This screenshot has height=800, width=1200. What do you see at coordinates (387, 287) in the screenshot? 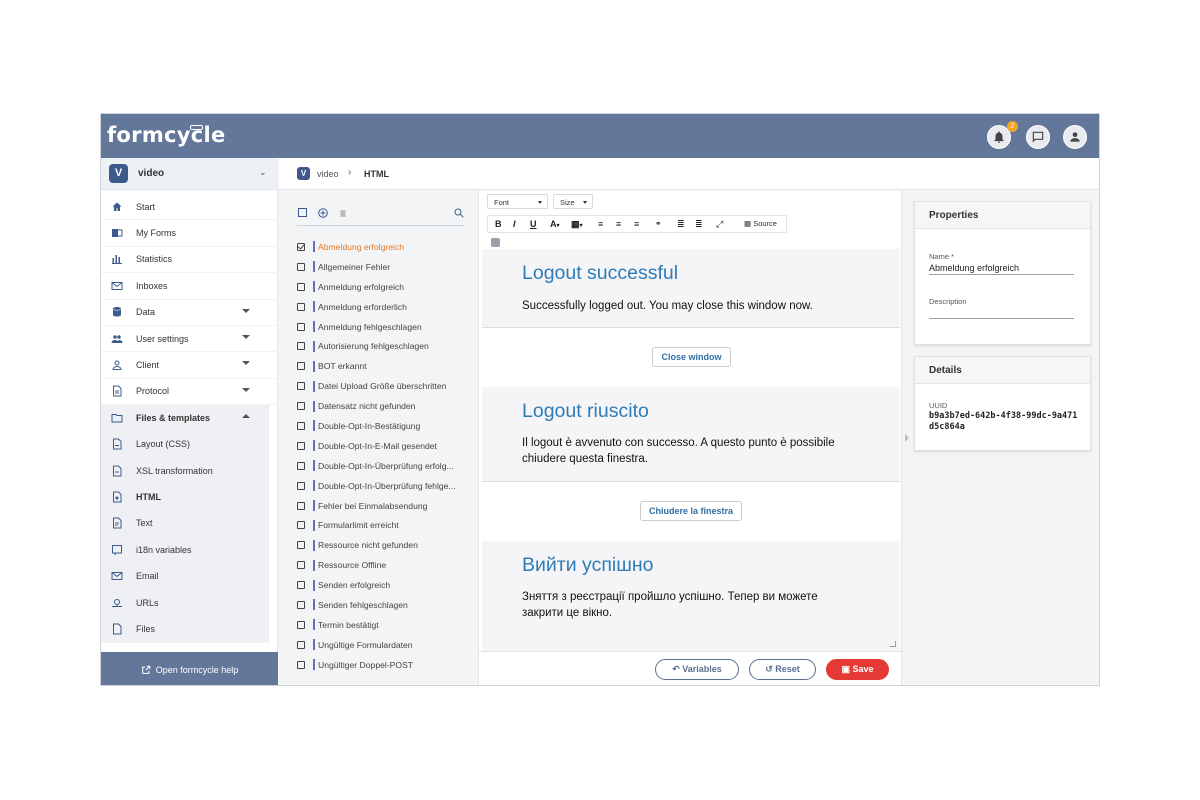
I see `template-list-item: Anmeldung erfolgreich` at bounding box center [387, 287].